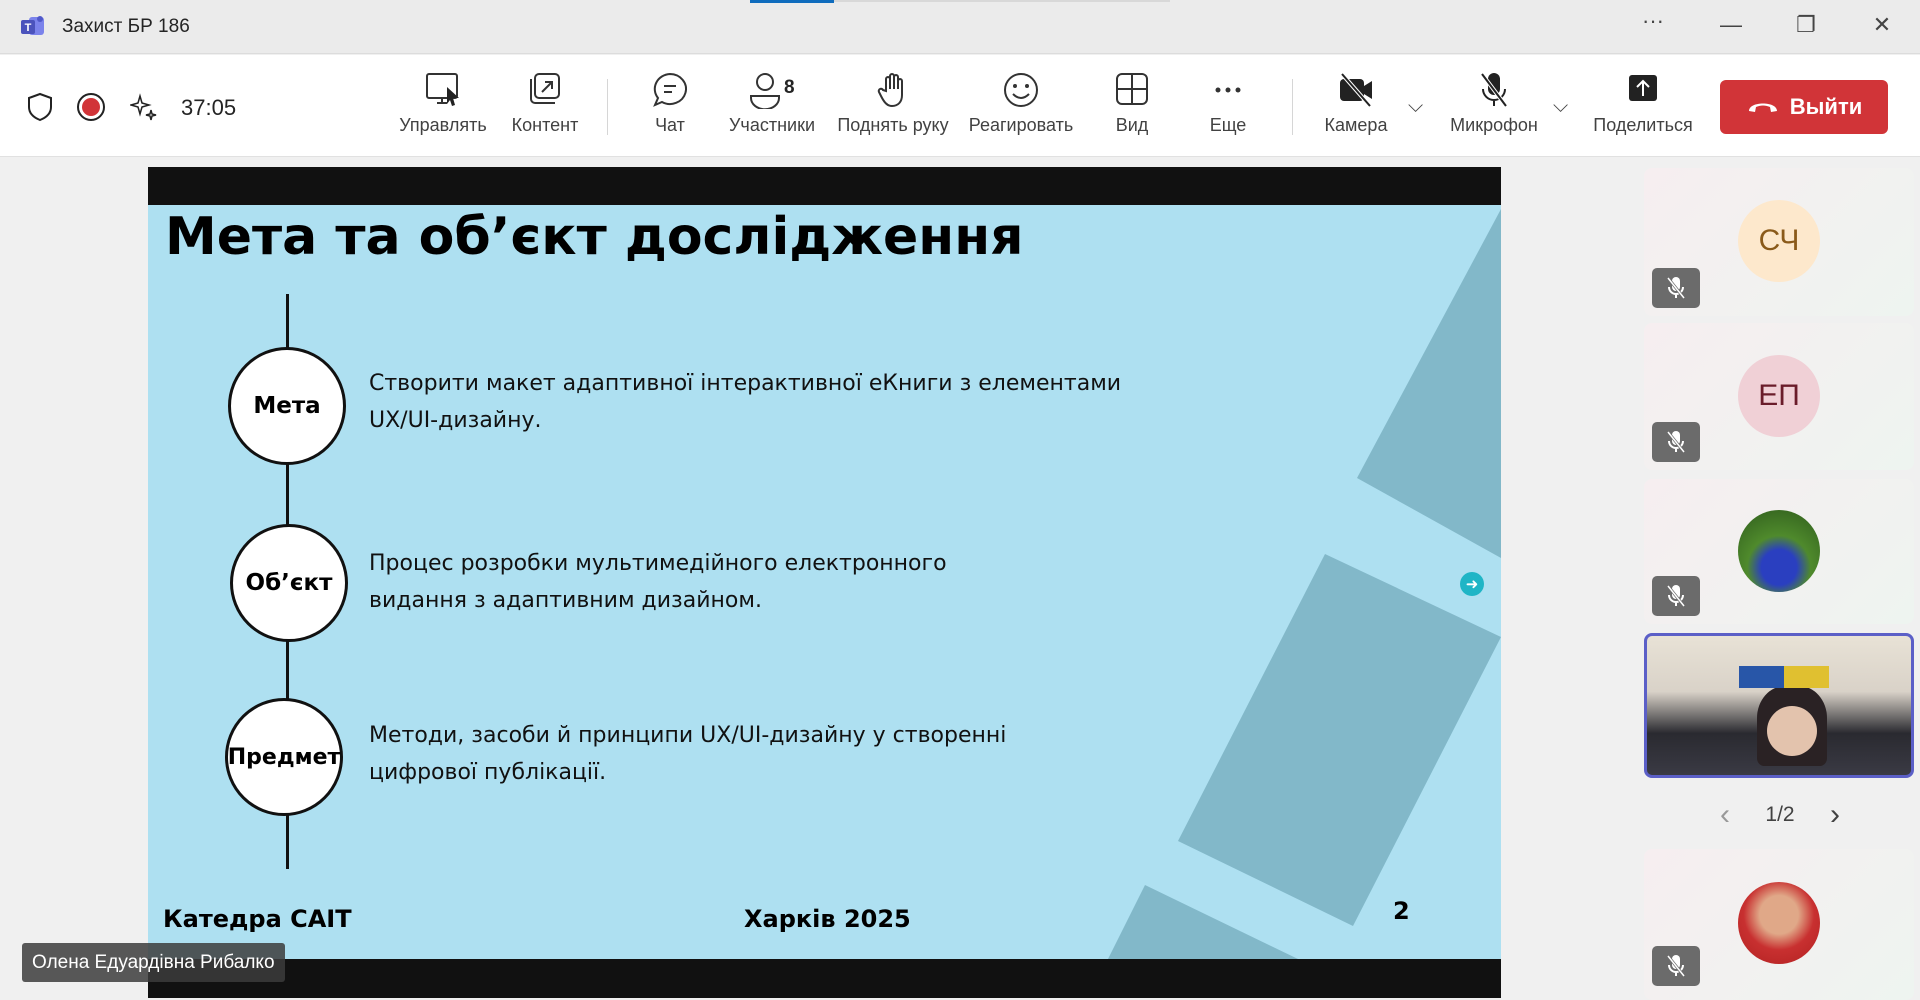  I want to click on recording-icon, so click(91, 107).